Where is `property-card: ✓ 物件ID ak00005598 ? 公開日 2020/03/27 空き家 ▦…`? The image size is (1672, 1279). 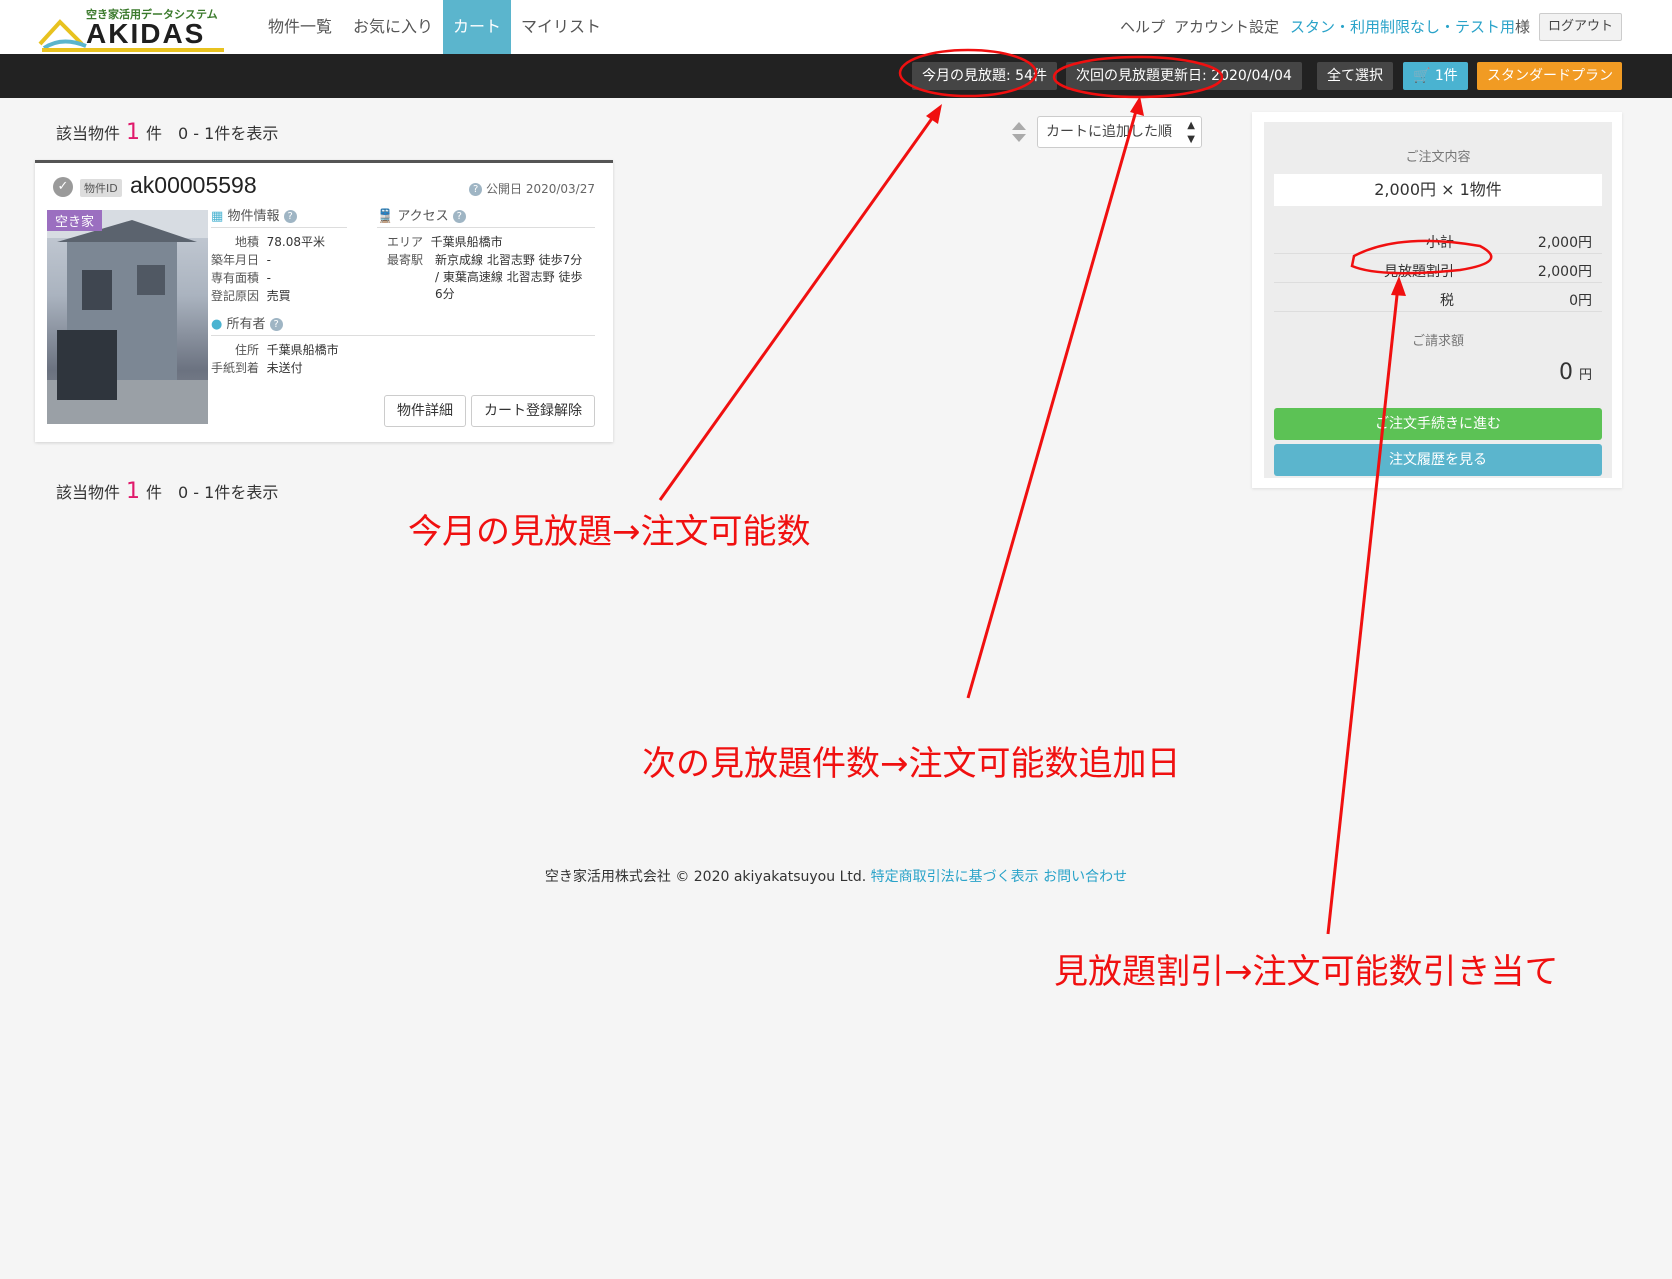 property-card: ✓ 物件ID ak00005598 ? 公開日 2020/03/27 空き家 ▦… is located at coordinates (324, 301).